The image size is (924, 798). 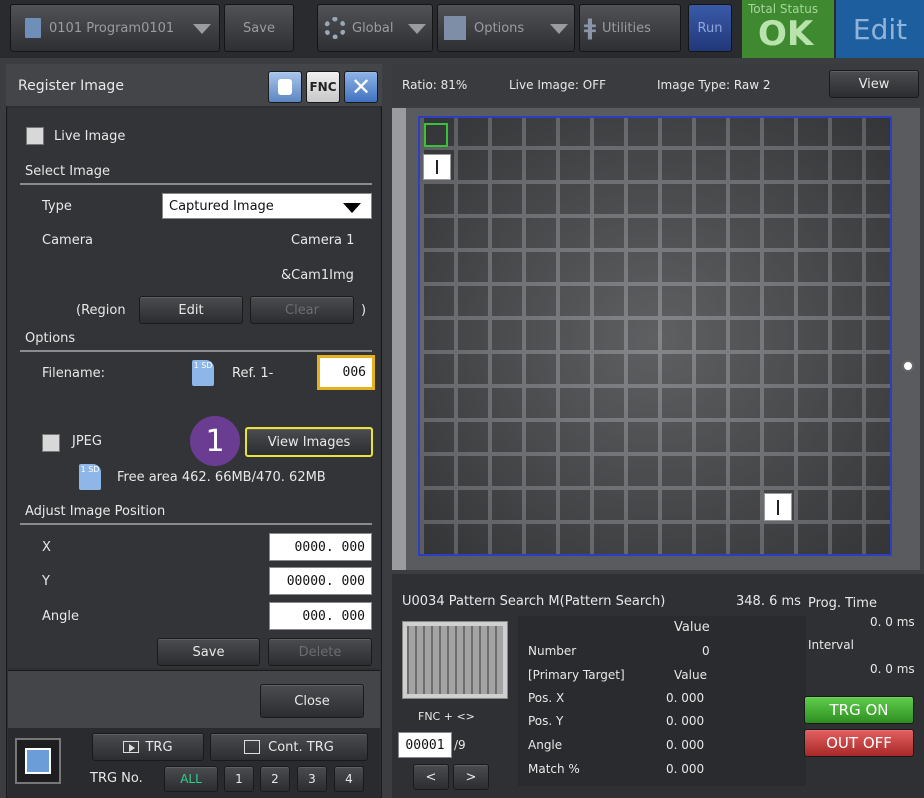 What do you see at coordinates (51, 443) in the screenshot?
I see `jpeg-checkbox` at bounding box center [51, 443].